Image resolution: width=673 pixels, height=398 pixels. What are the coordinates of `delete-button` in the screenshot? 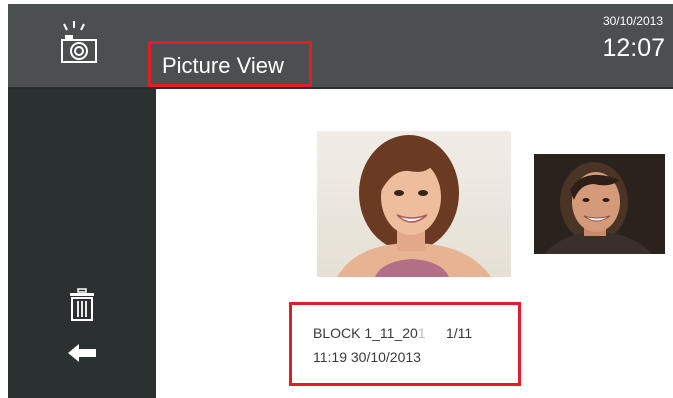 It's located at (82, 305).